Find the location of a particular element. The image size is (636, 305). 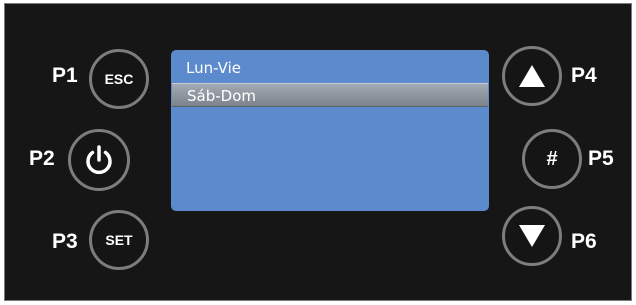

set-button-text: SET is located at coordinates (119, 240).